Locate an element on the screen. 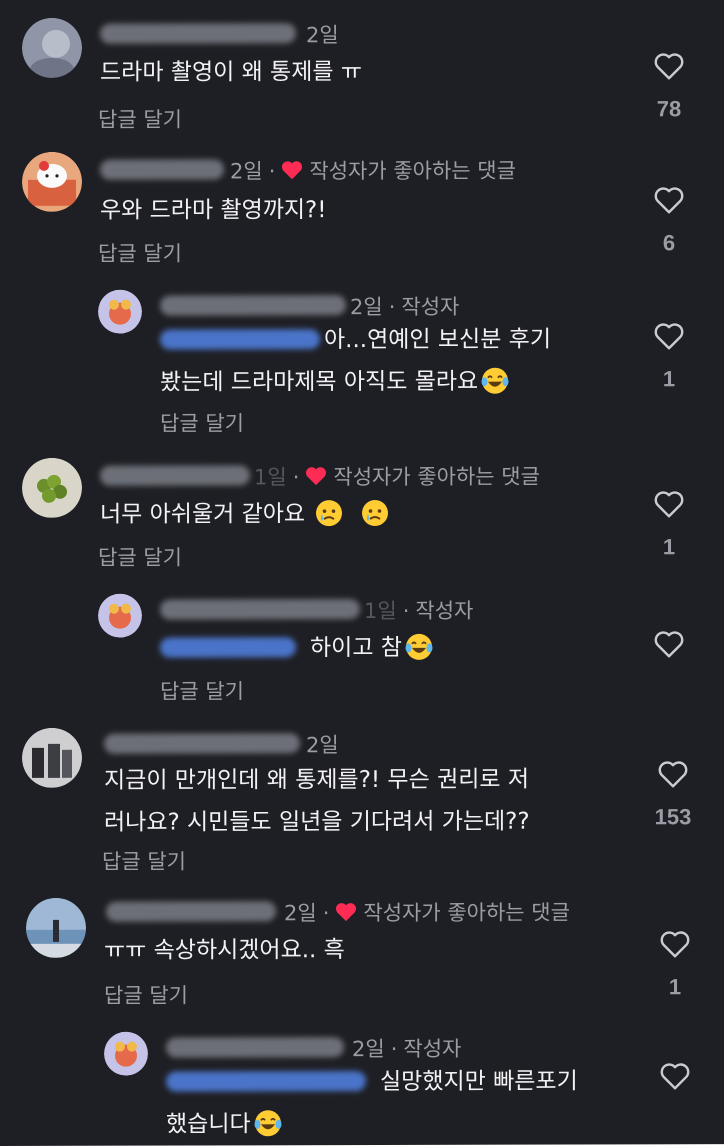  comment-text: 너무 아쉬울거 같아요 is located at coordinates (244, 514).